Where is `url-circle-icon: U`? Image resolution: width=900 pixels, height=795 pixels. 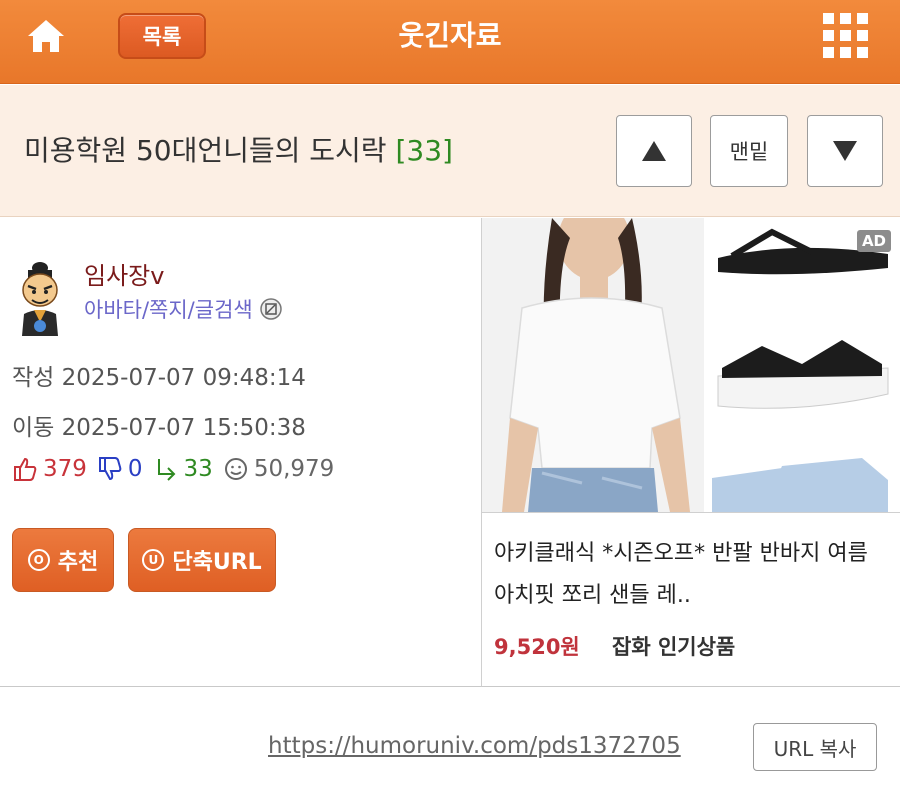 url-circle-icon: U is located at coordinates (153, 560).